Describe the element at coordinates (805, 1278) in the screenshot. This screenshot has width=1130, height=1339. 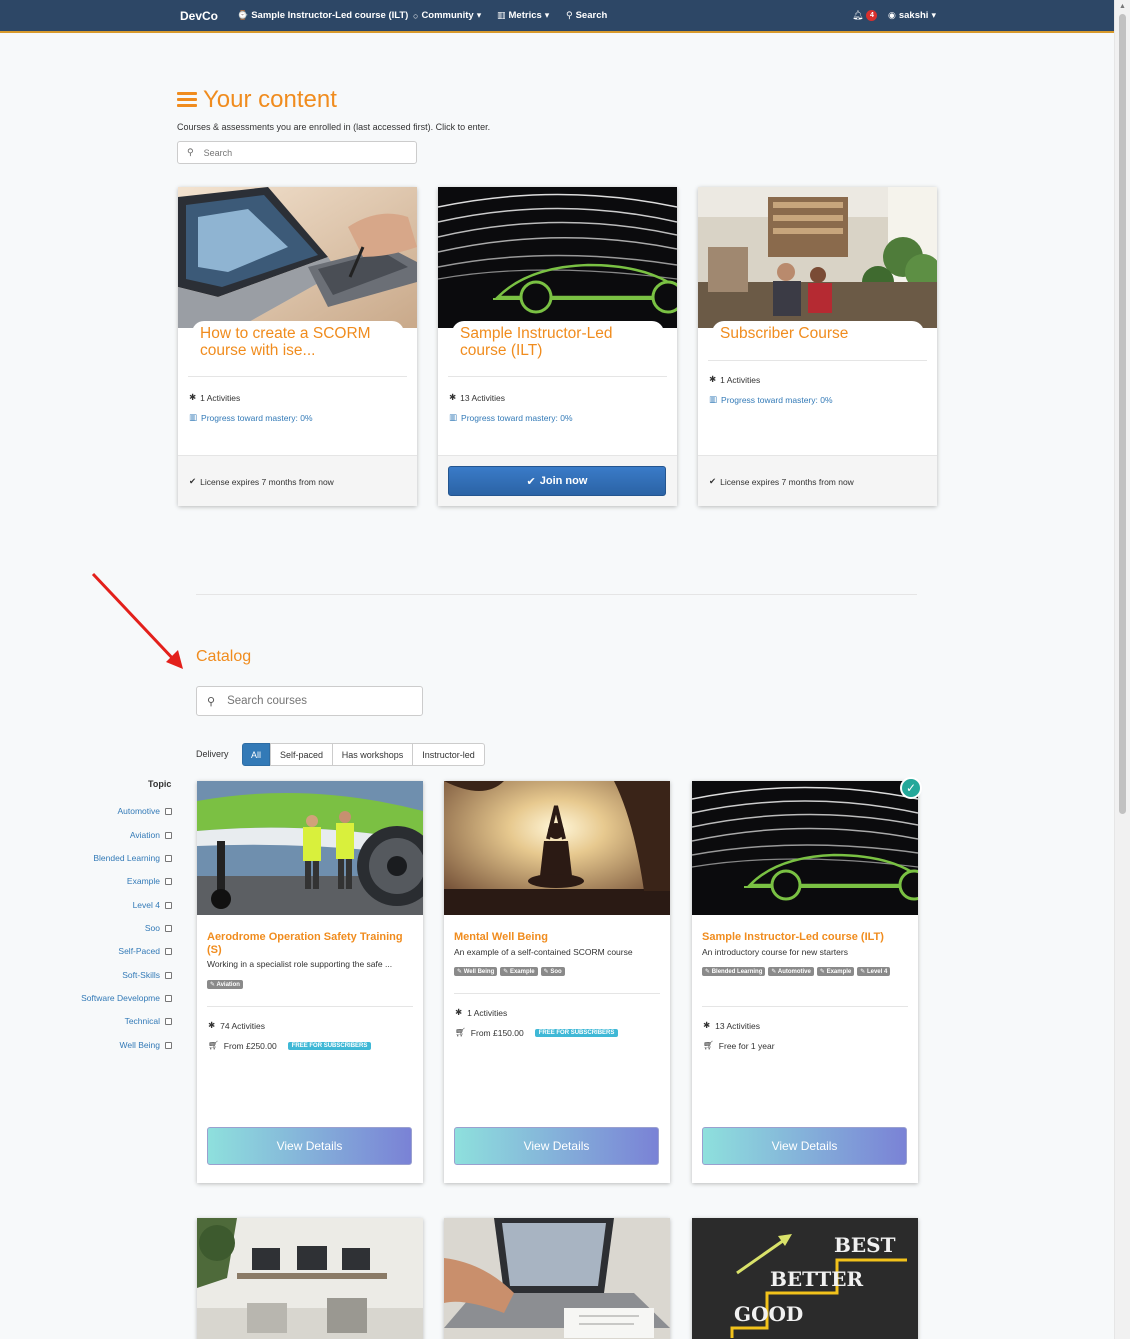
I see `catalog-course-card: BEST BETTER GOOD` at that location.